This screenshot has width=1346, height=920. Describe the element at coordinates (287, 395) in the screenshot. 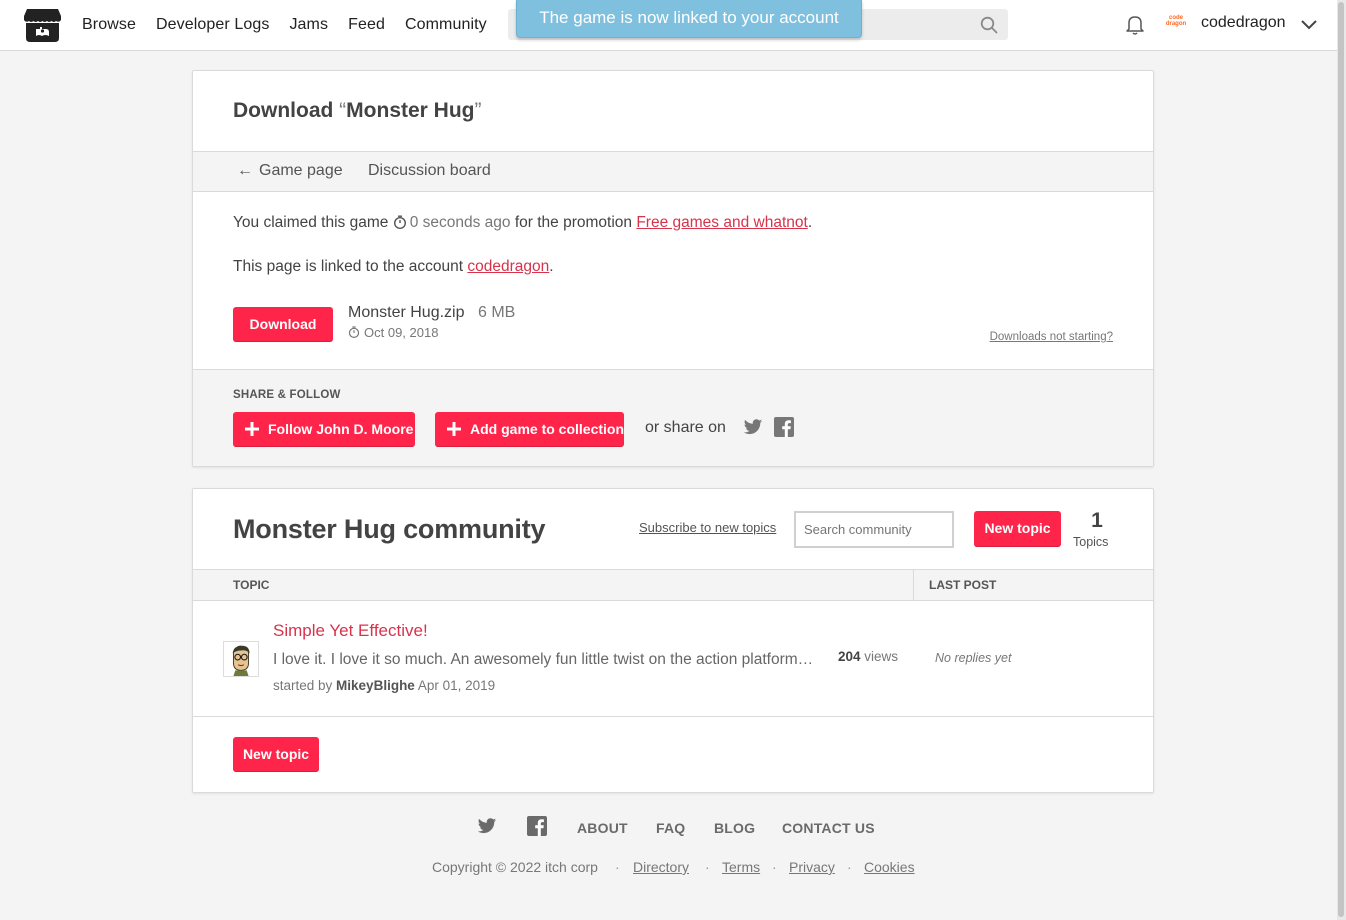

I see `share-label: SHARE & FOLLOW` at that location.